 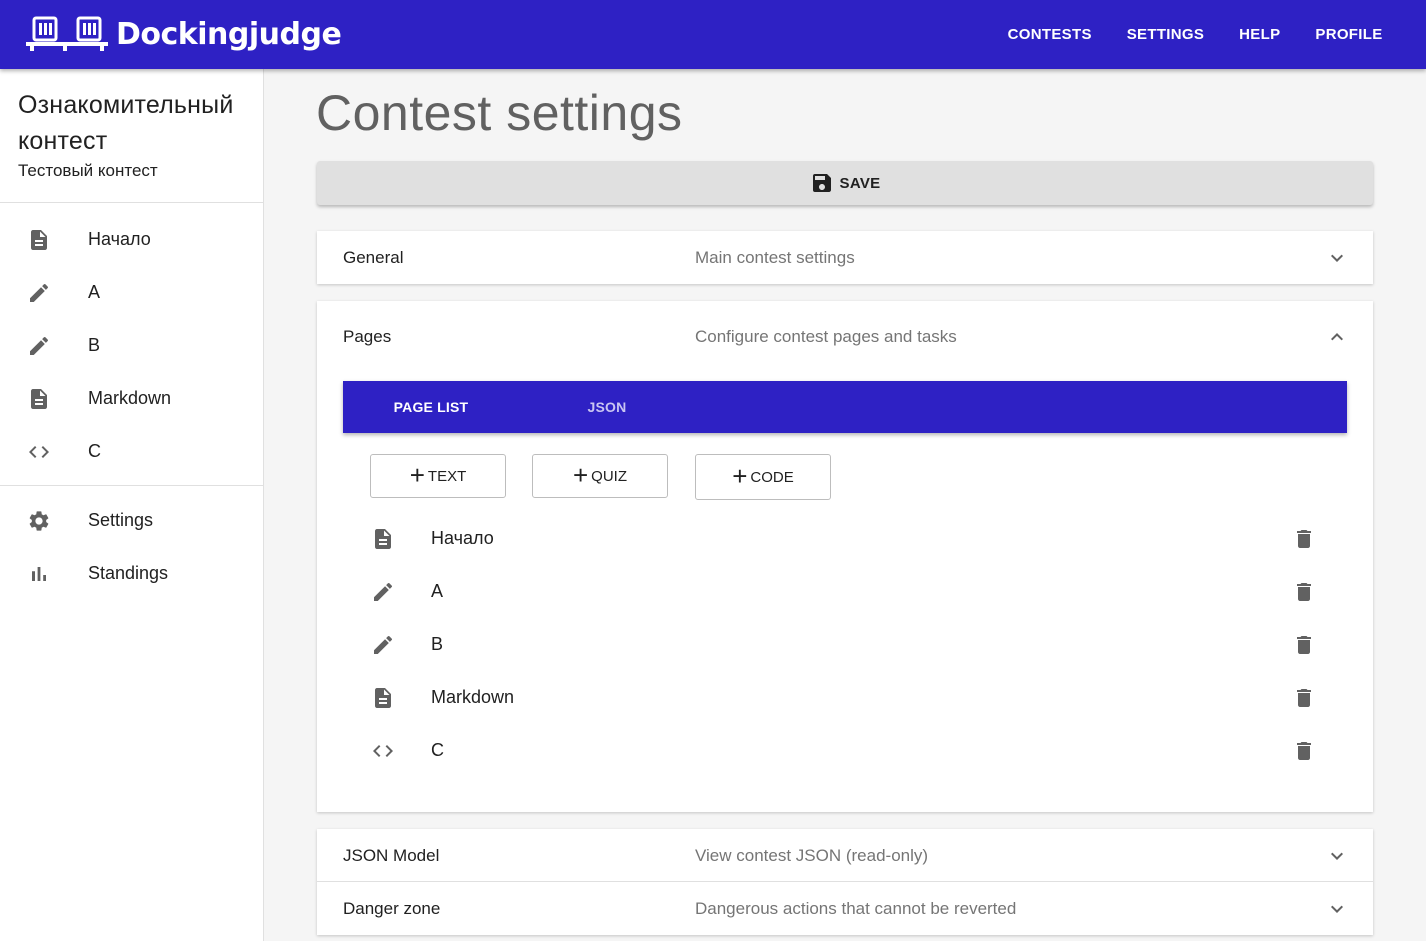 I want to click on pages-panel-header: Pages Configure contest pages and tasks, so click(x=845, y=337).